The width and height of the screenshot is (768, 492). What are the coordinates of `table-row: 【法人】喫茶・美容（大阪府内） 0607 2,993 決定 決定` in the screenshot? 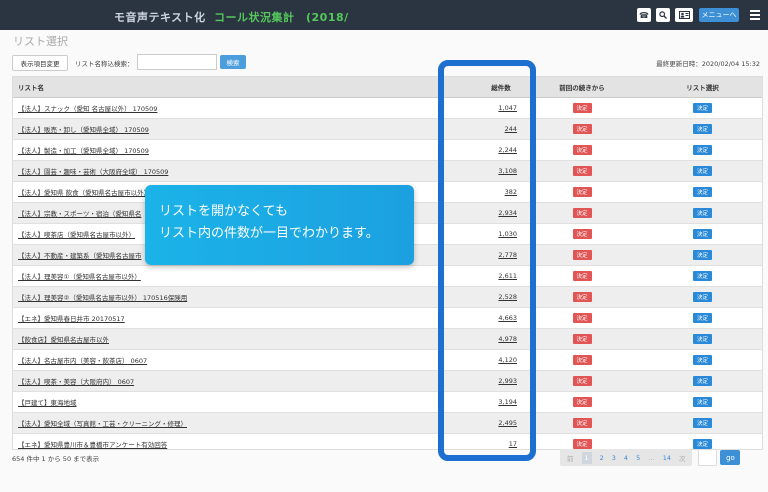 It's located at (387, 381).